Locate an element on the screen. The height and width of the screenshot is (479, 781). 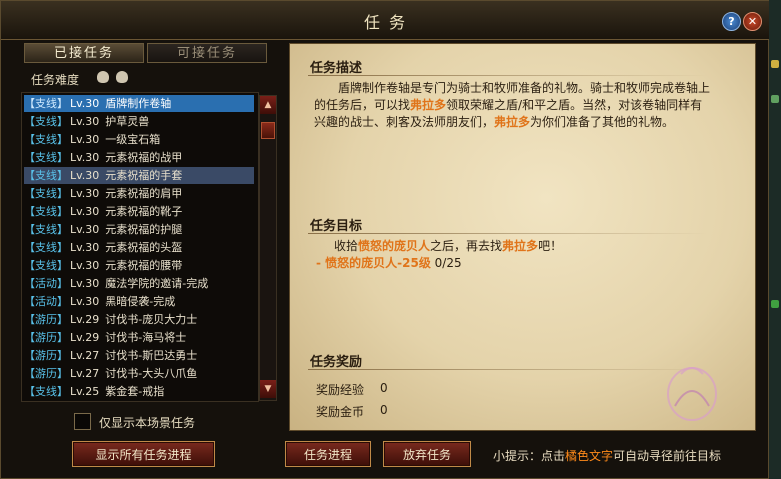
quest-level: Lv.25 is located at coordinates (85, 391).